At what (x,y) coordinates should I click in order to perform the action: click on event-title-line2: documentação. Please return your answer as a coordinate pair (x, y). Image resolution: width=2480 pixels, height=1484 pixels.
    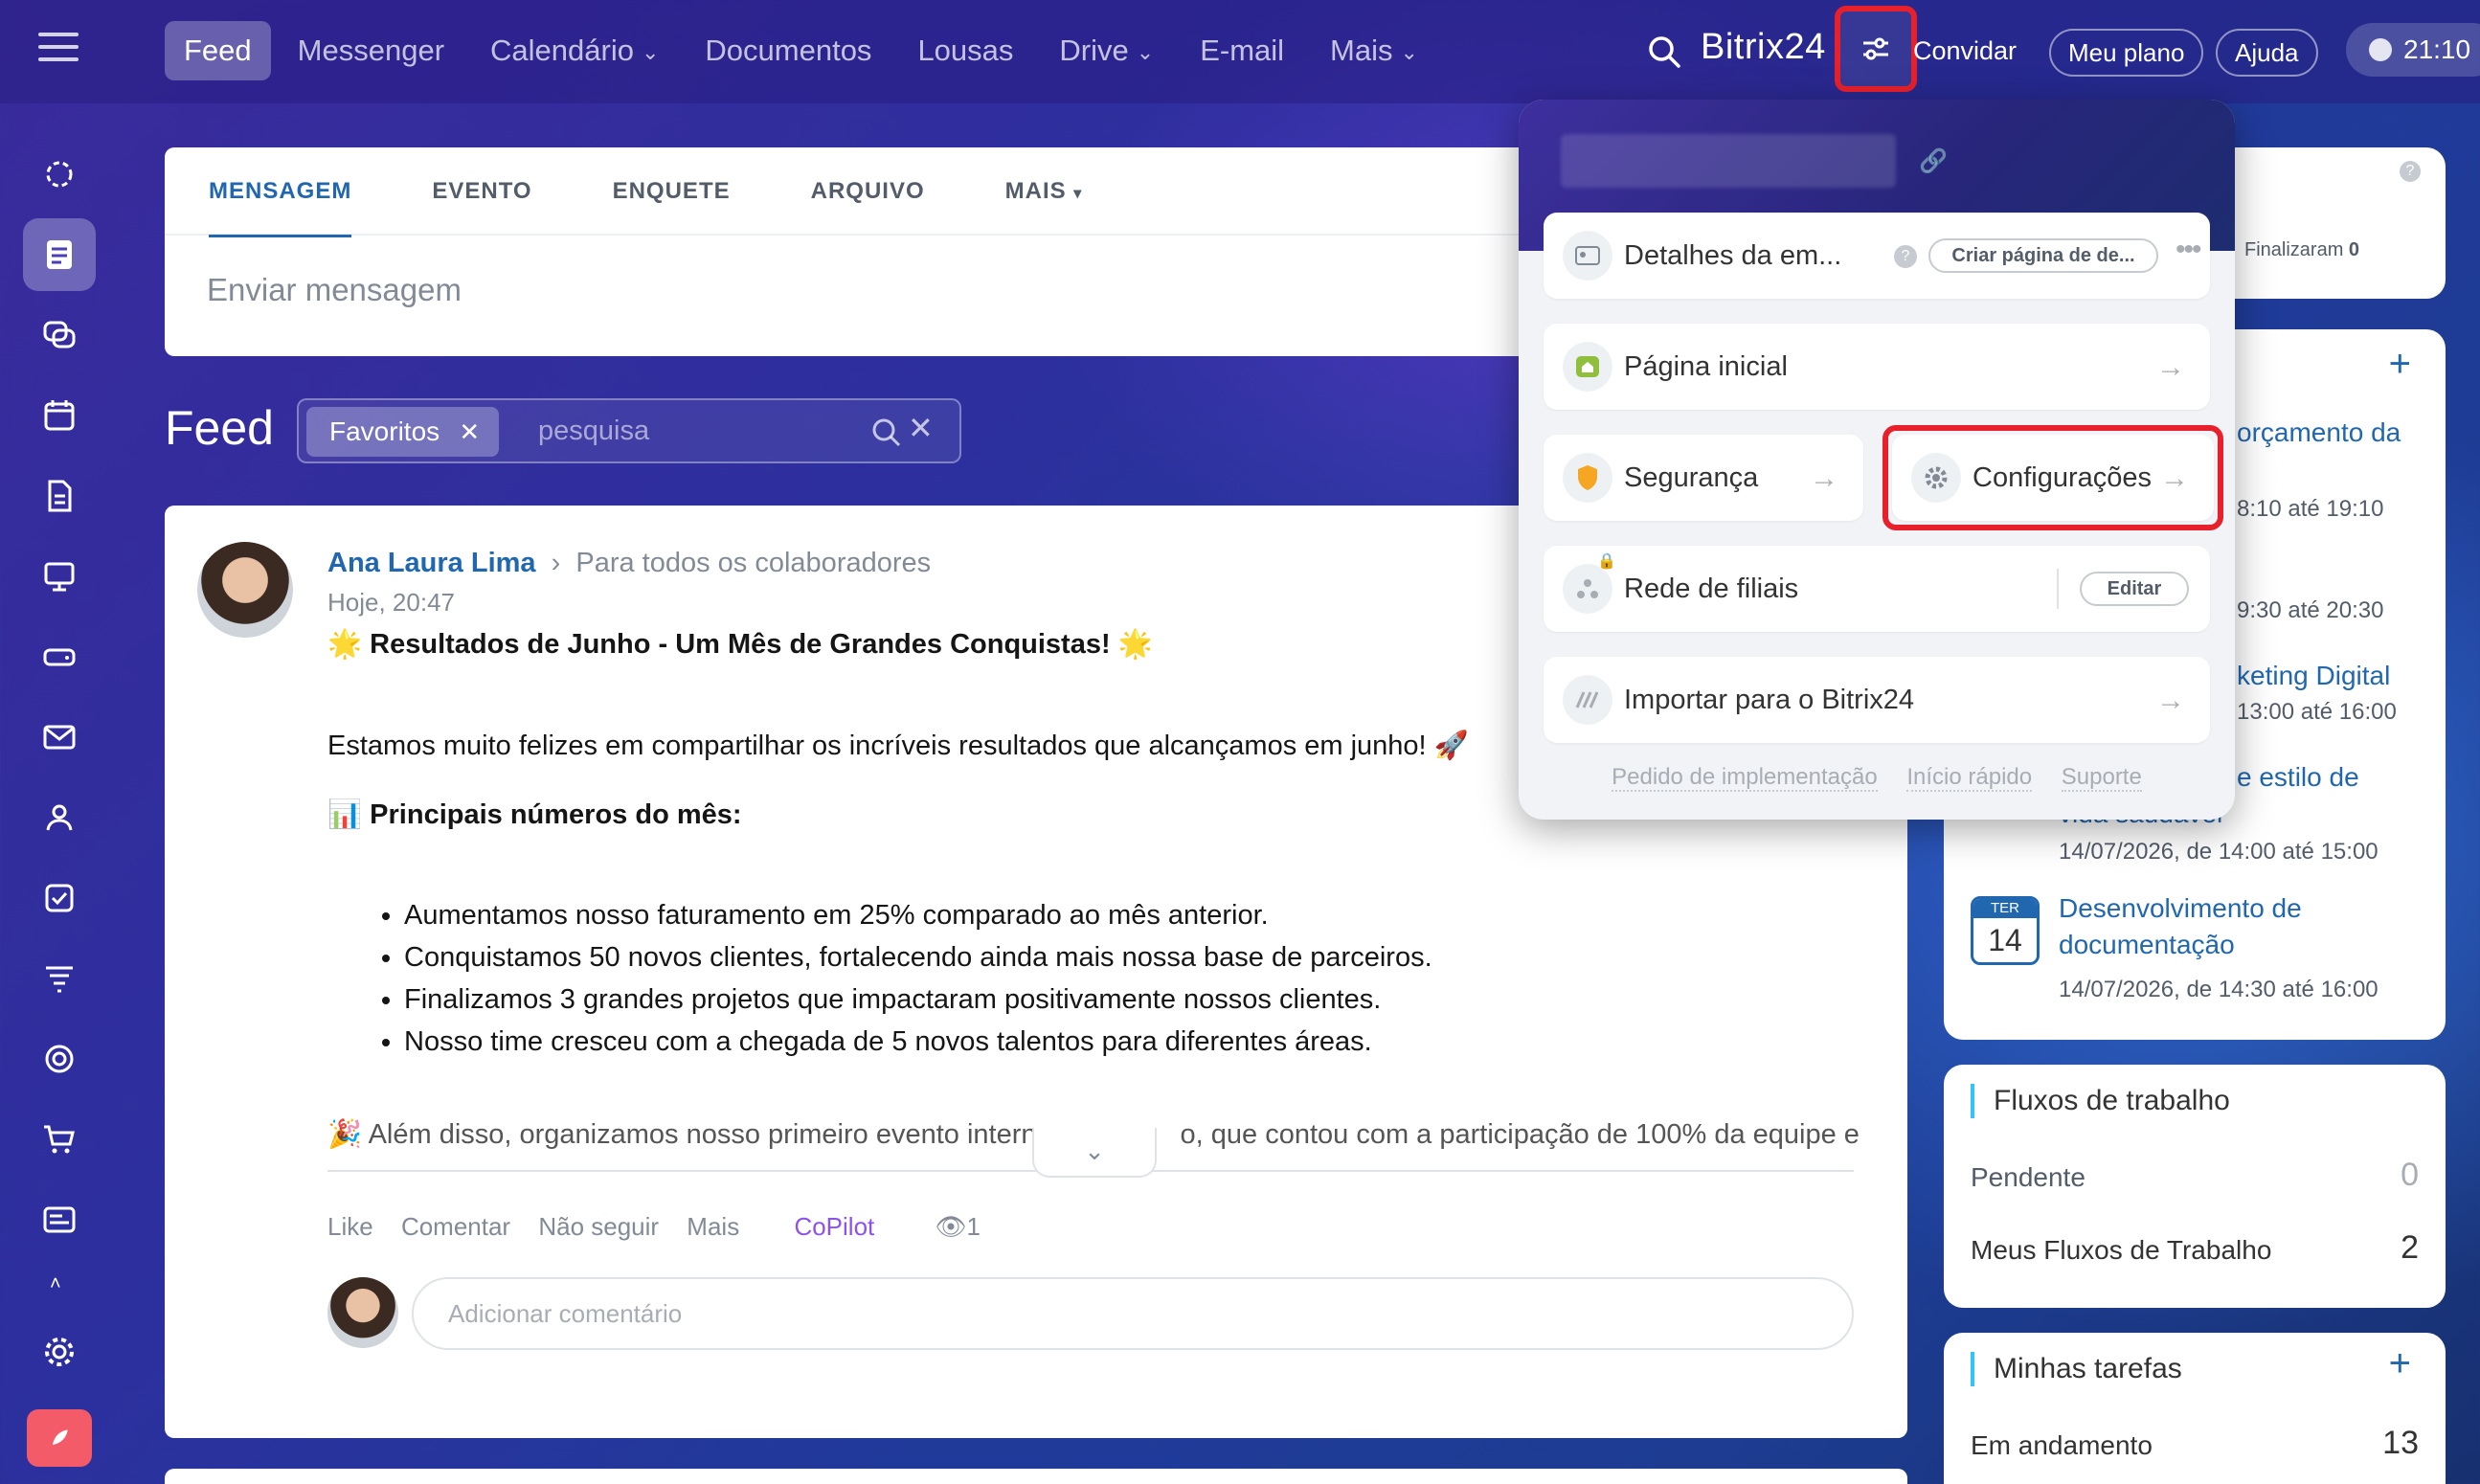
    Looking at the image, I should click on (2147, 945).